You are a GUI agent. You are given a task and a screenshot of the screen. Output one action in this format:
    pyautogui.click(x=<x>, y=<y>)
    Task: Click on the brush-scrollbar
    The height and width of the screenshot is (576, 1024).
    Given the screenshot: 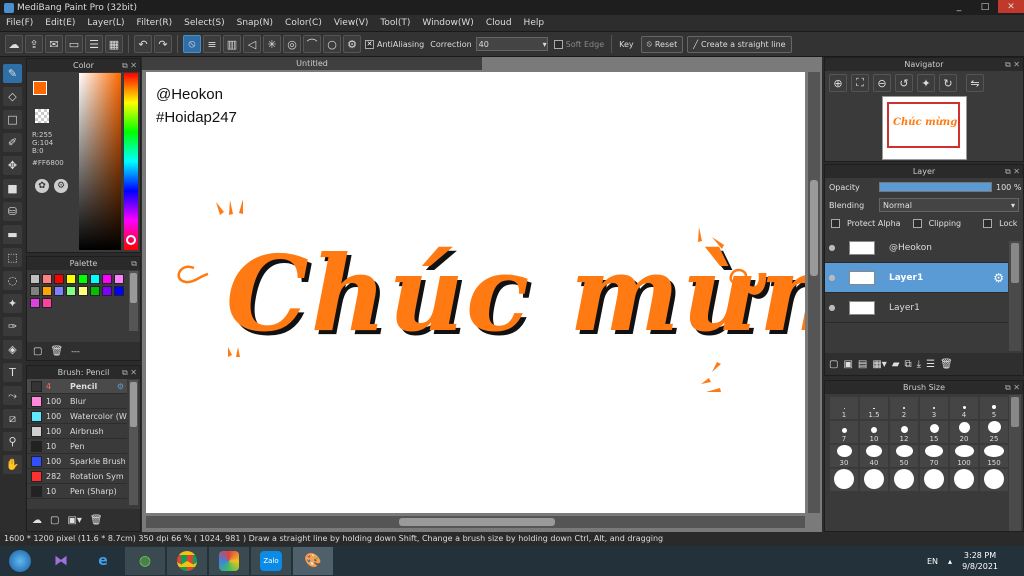 What is the action you would take?
    pyautogui.click(x=133, y=442)
    